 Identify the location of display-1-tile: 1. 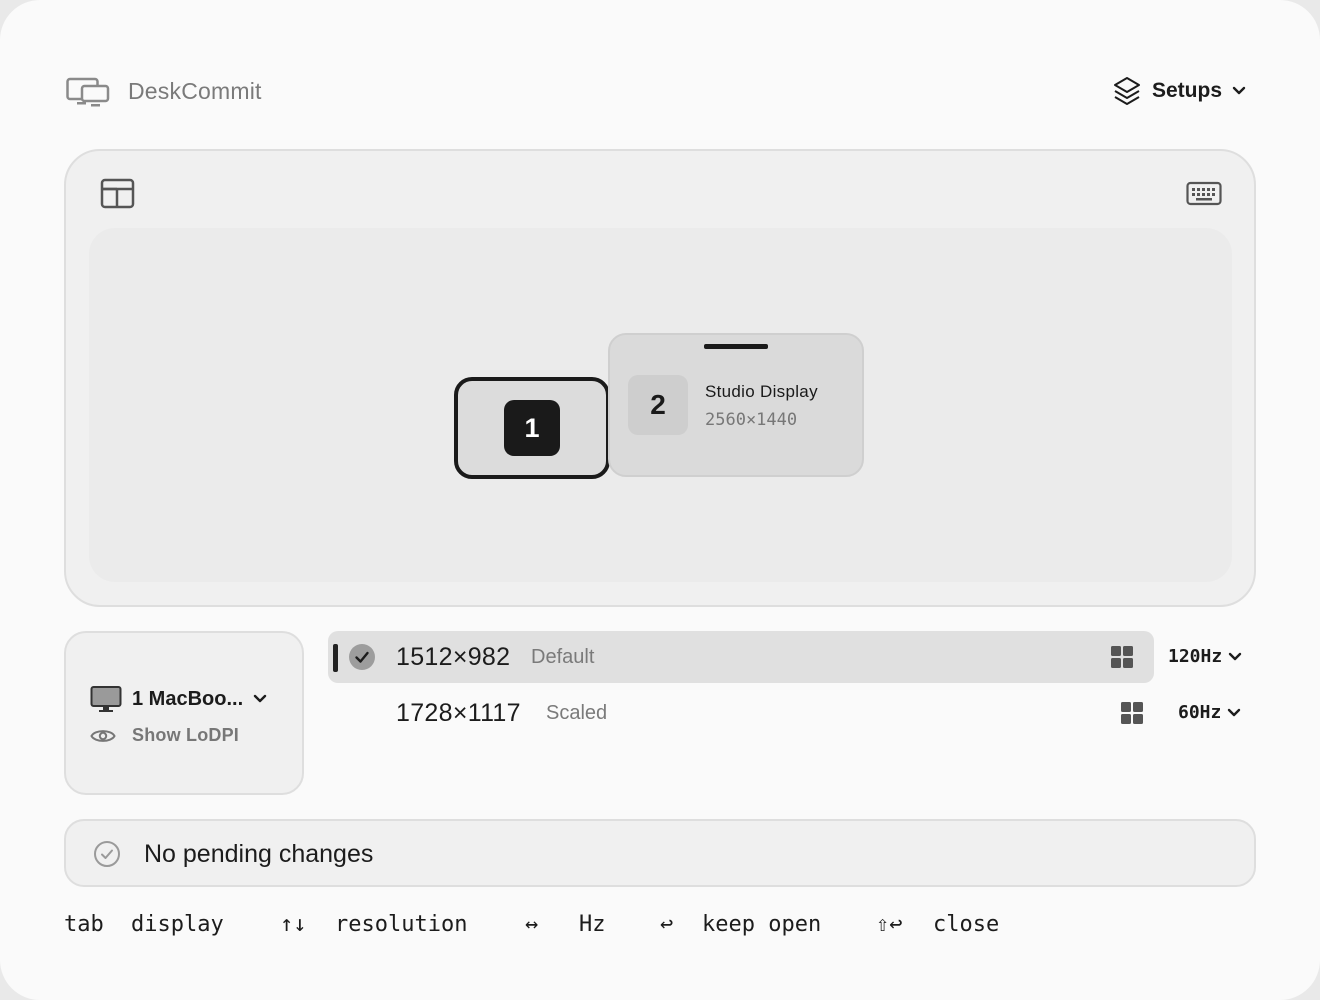
(532, 428).